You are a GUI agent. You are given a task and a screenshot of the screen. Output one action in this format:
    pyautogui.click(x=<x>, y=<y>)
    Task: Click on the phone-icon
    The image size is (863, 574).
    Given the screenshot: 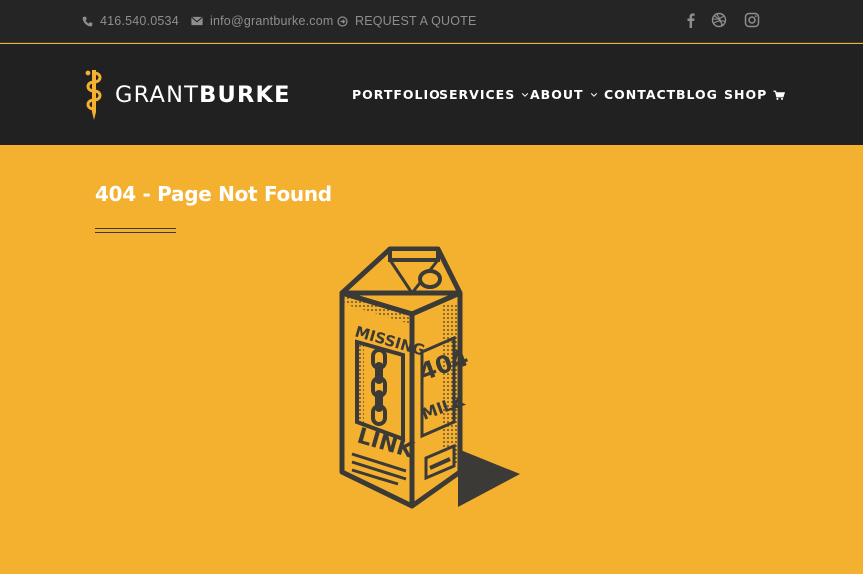 What is the action you would take?
    pyautogui.click(x=87, y=21)
    